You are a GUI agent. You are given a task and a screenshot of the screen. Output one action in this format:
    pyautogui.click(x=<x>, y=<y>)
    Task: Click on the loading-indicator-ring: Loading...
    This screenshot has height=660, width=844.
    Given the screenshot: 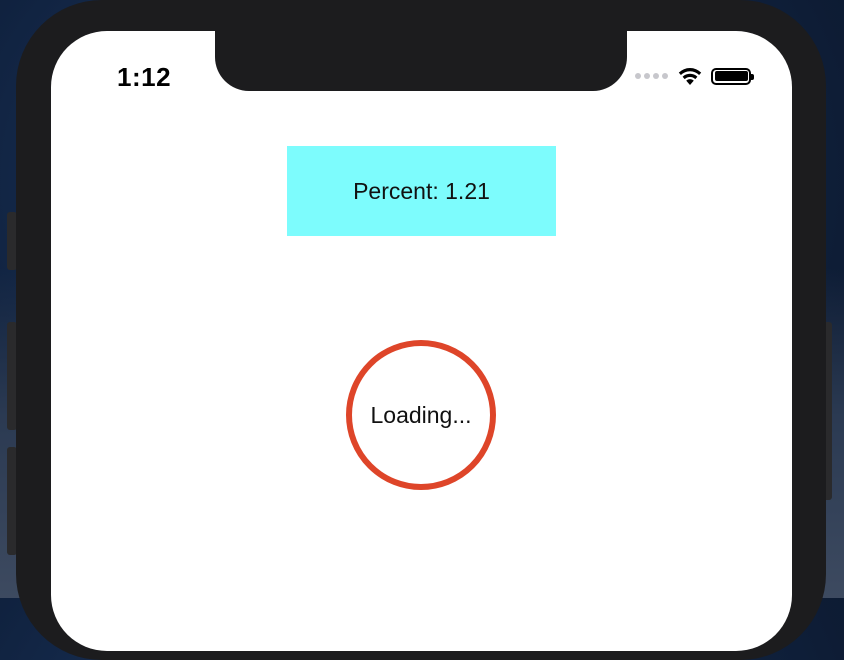 What is the action you would take?
    pyautogui.click(x=421, y=415)
    